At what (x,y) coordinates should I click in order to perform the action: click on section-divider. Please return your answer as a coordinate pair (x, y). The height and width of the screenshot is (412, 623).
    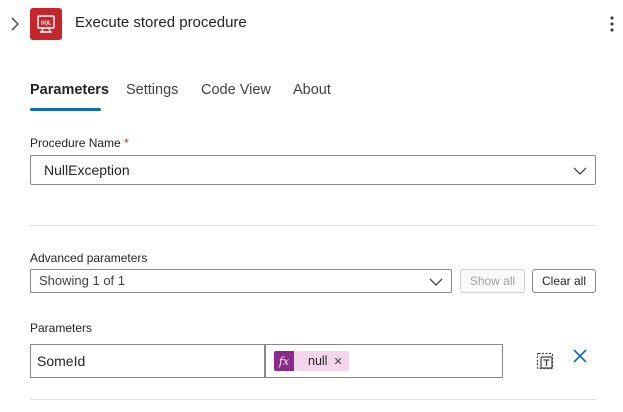
    Looking at the image, I should click on (313, 225).